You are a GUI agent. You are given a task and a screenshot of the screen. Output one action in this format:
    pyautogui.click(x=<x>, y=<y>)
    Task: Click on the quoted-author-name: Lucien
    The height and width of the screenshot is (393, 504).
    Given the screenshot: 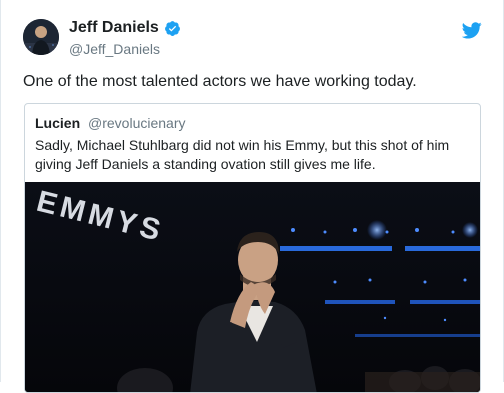 What is the action you would take?
    pyautogui.click(x=57, y=123)
    